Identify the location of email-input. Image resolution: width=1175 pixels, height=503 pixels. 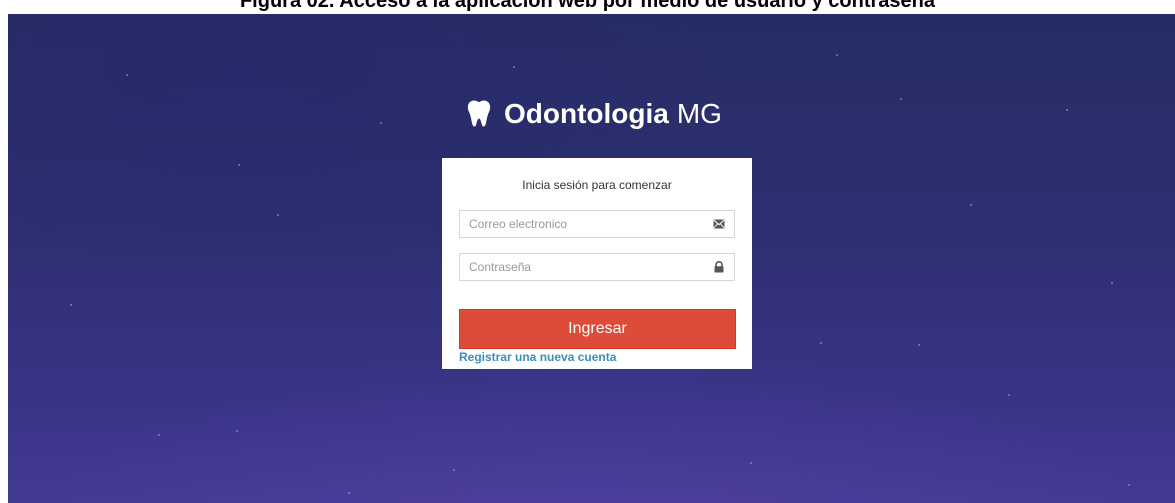
(579, 224).